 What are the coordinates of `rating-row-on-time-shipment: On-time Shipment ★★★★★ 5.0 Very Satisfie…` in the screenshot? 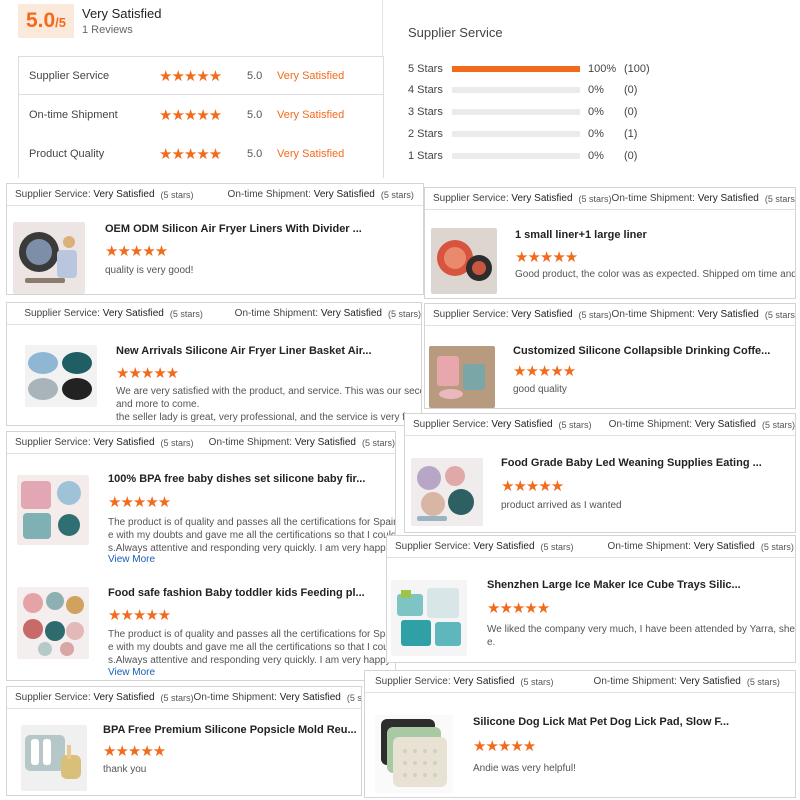 It's located at (186, 115).